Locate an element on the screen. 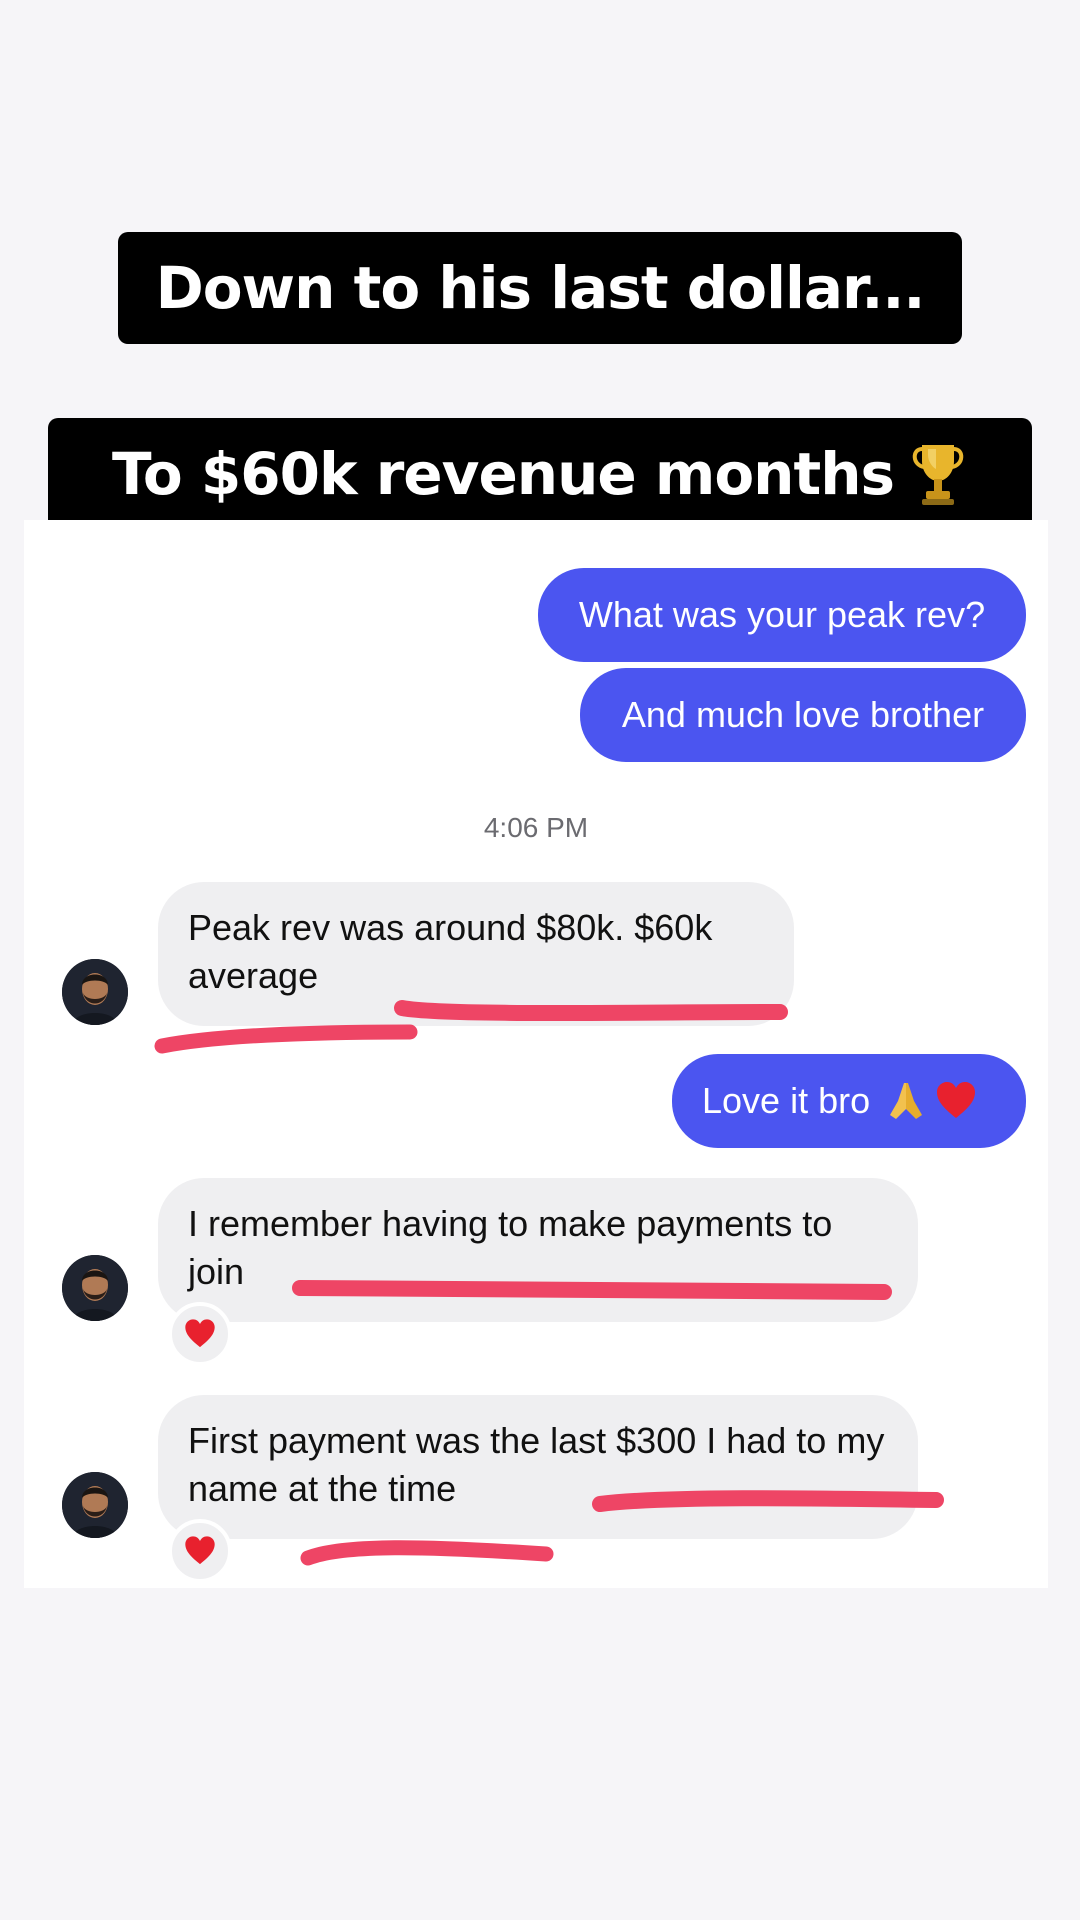  outgoing-message-bubble: Love it bro is located at coordinates (849, 1101).